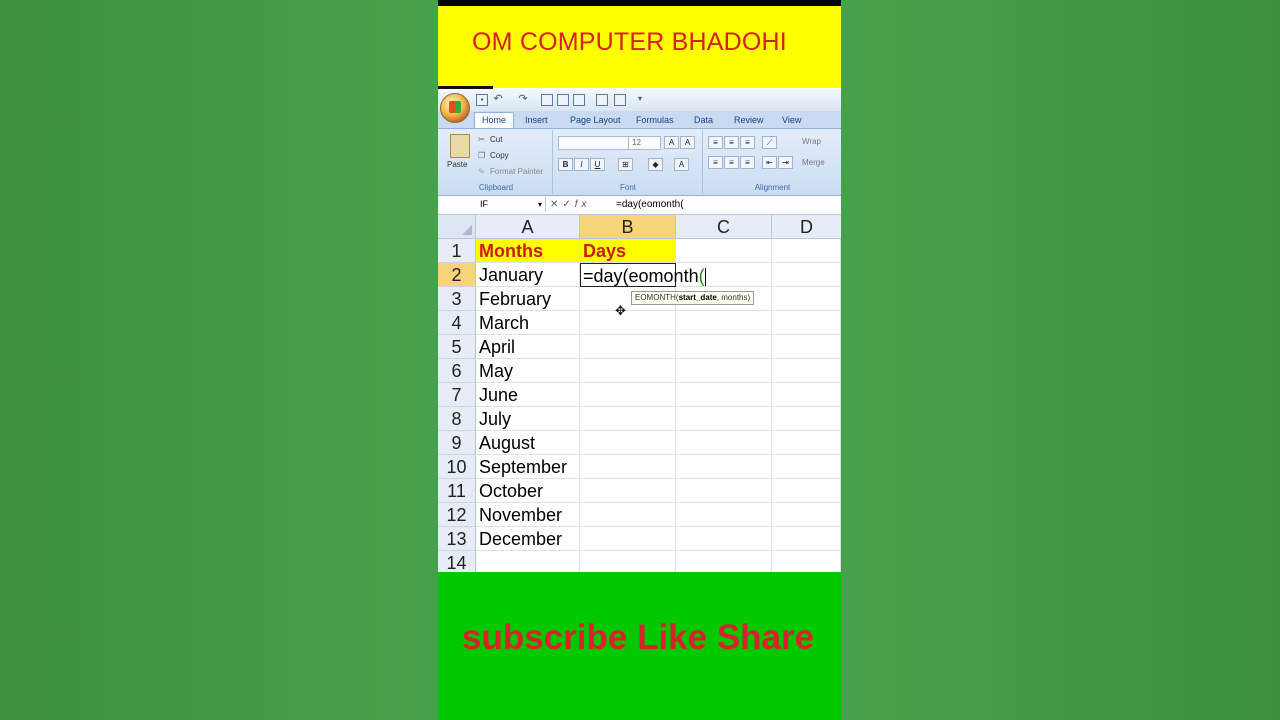 This screenshot has width=1280, height=720. What do you see at coordinates (457, 443) in the screenshot?
I see `row-header: 9` at bounding box center [457, 443].